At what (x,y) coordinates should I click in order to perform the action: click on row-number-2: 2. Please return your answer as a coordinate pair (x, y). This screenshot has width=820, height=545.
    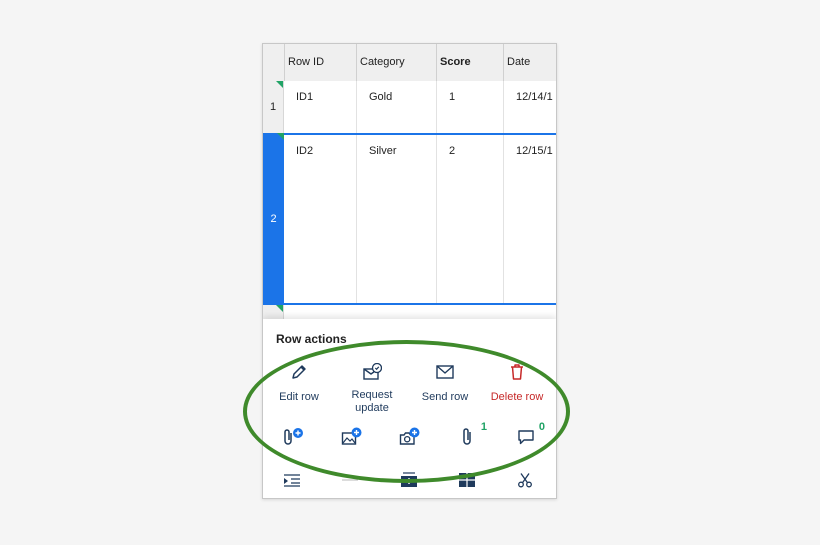
    Looking at the image, I should click on (273, 219).